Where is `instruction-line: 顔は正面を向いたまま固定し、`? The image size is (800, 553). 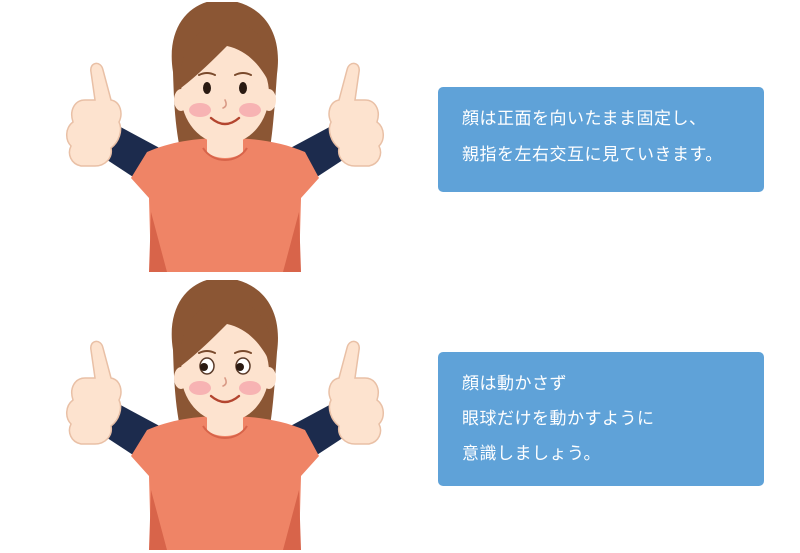 instruction-line: 顔は正面を向いたまま固定し、 is located at coordinates (584, 119).